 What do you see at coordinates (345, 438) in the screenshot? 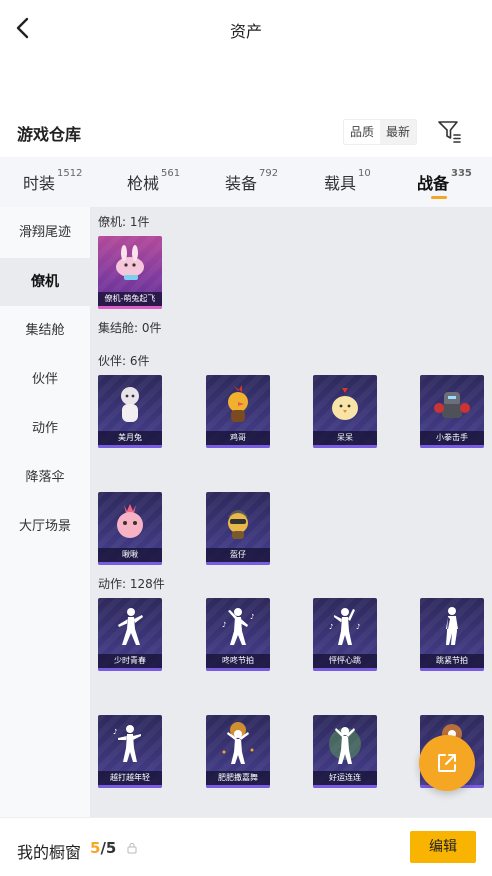
I see `item-name: 呆呆` at bounding box center [345, 438].